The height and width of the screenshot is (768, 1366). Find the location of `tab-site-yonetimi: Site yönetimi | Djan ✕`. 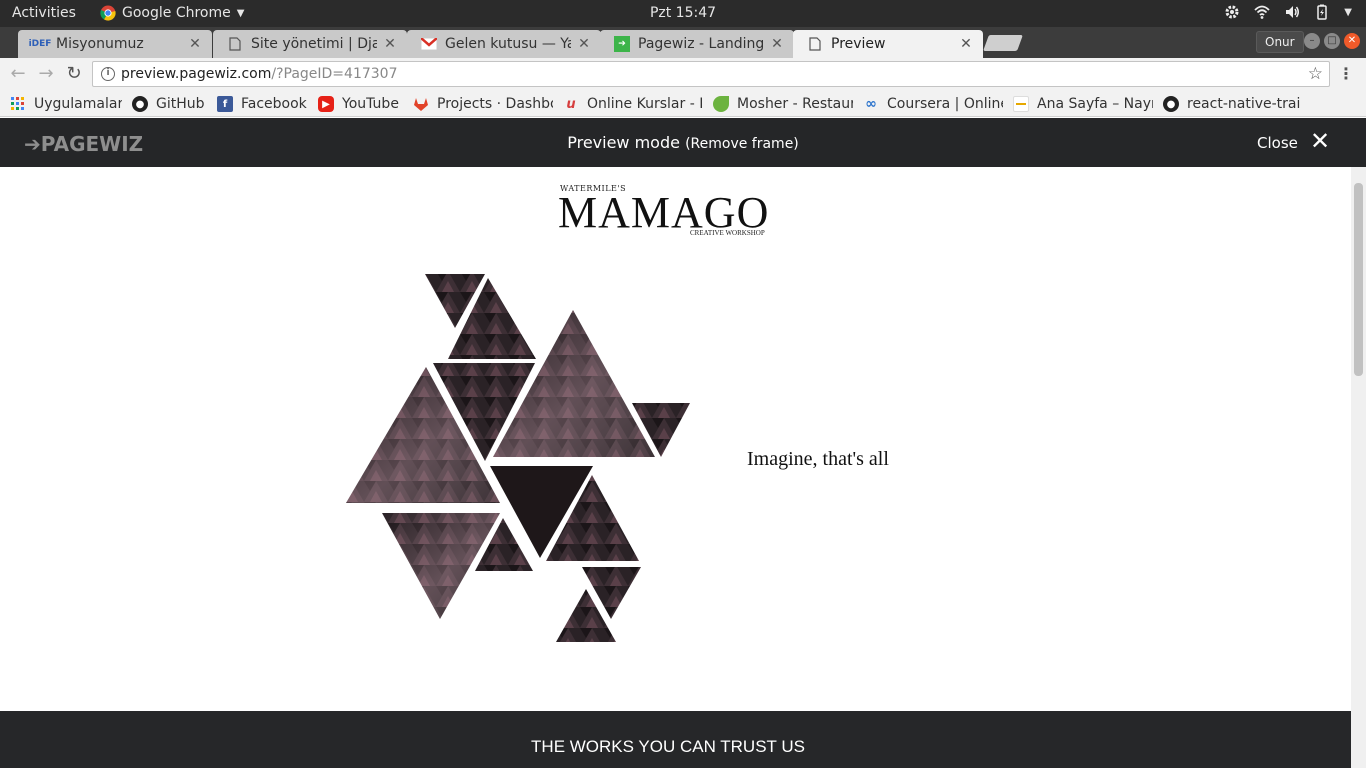

tab-site-yonetimi: Site yönetimi | Djan ✕ is located at coordinates (310, 44).